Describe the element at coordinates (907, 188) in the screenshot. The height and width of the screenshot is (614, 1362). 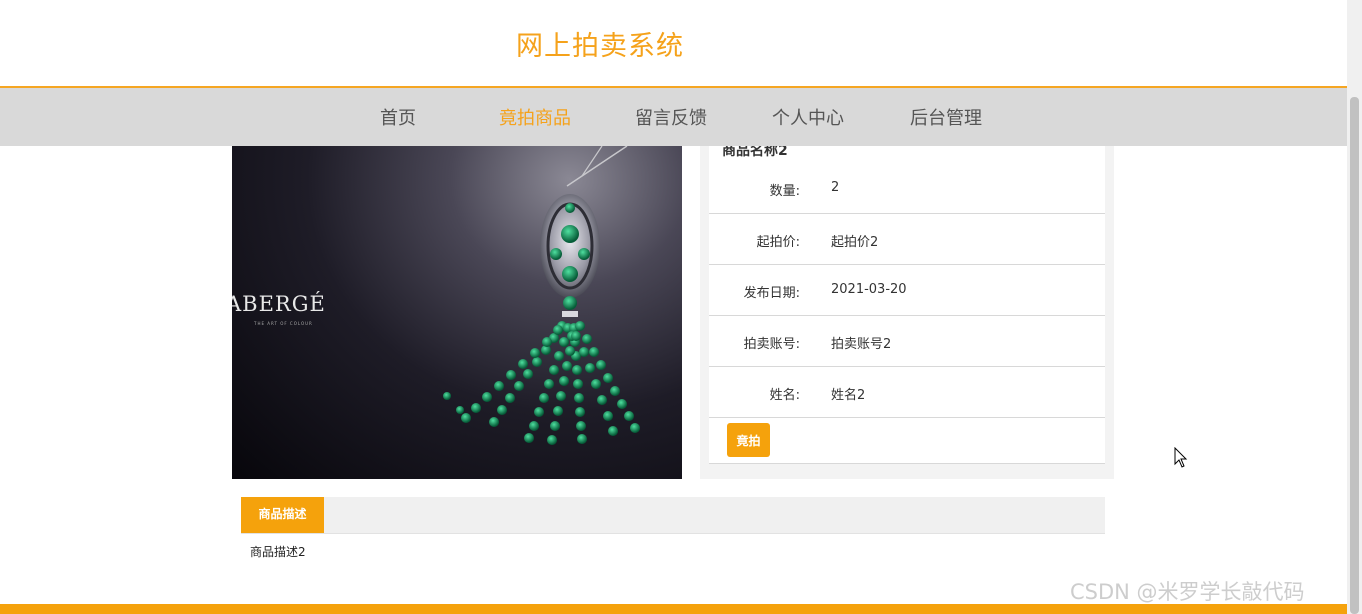
I see `info-row-quantity: 数量: 2` at that location.